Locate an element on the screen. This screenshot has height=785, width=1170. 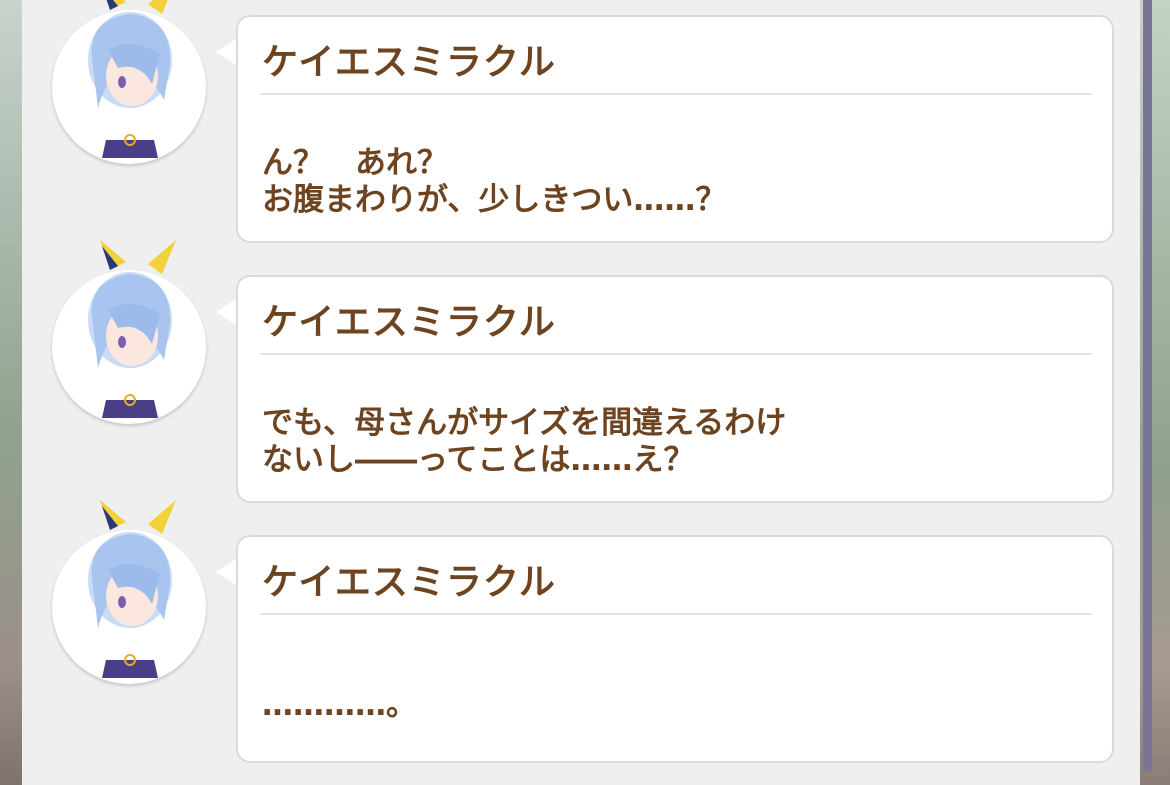
scrollbar is located at coordinates (1147, 386).